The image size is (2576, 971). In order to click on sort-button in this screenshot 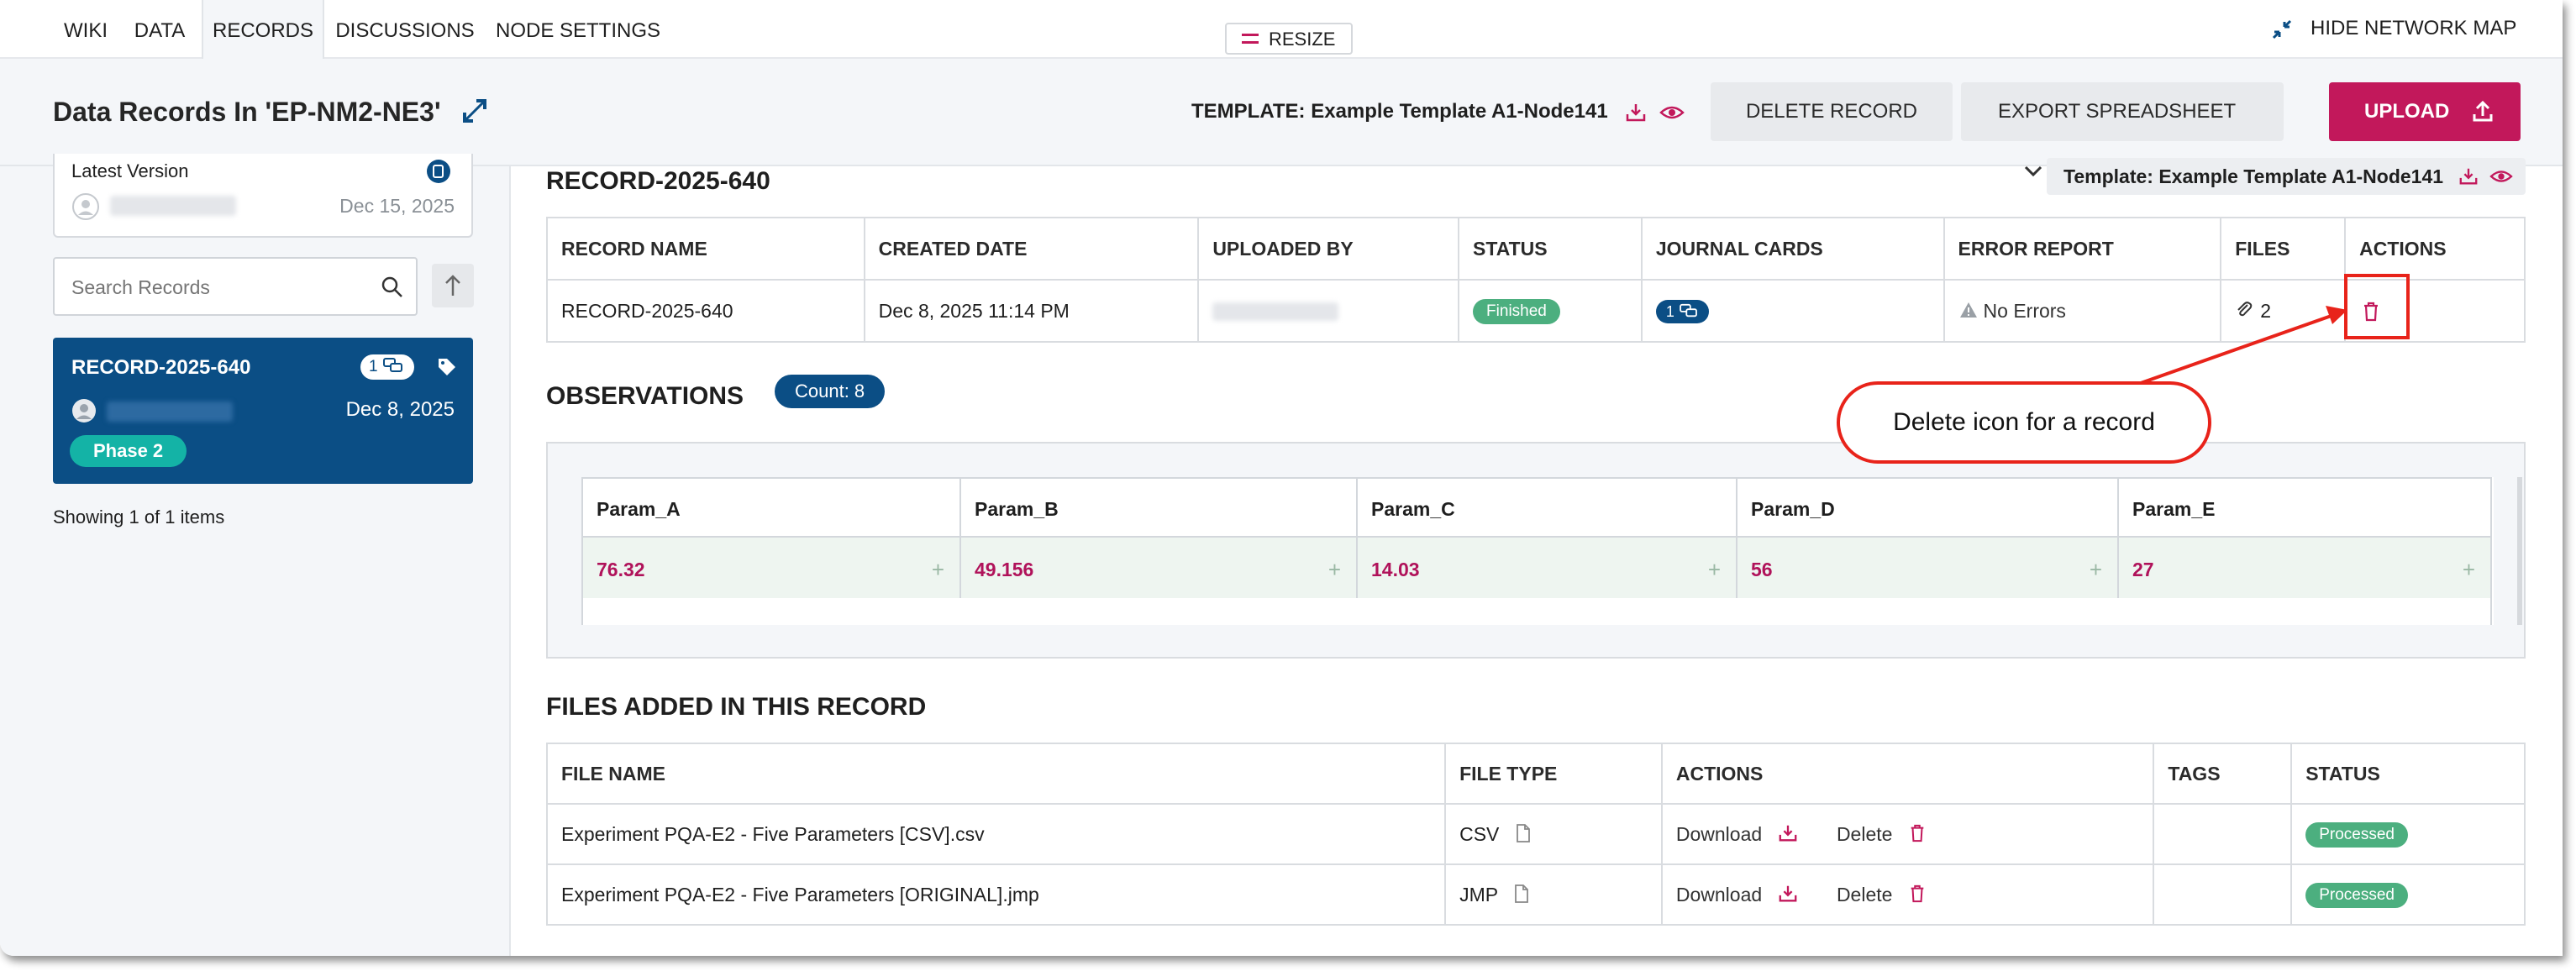, I will do `click(453, 285)`.